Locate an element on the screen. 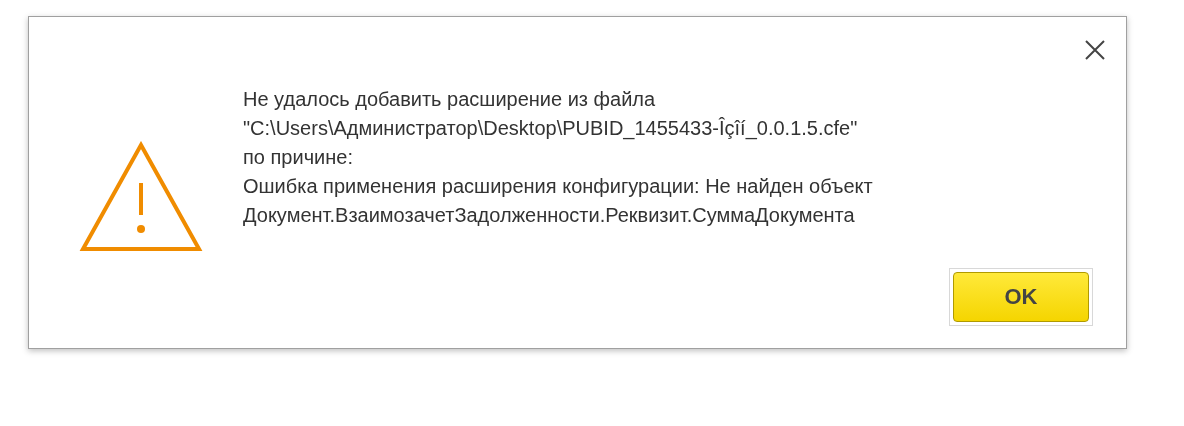 The height and width of the screenshot is (426, 1184). message-text: по причине: is located at coordinates (298, 157).